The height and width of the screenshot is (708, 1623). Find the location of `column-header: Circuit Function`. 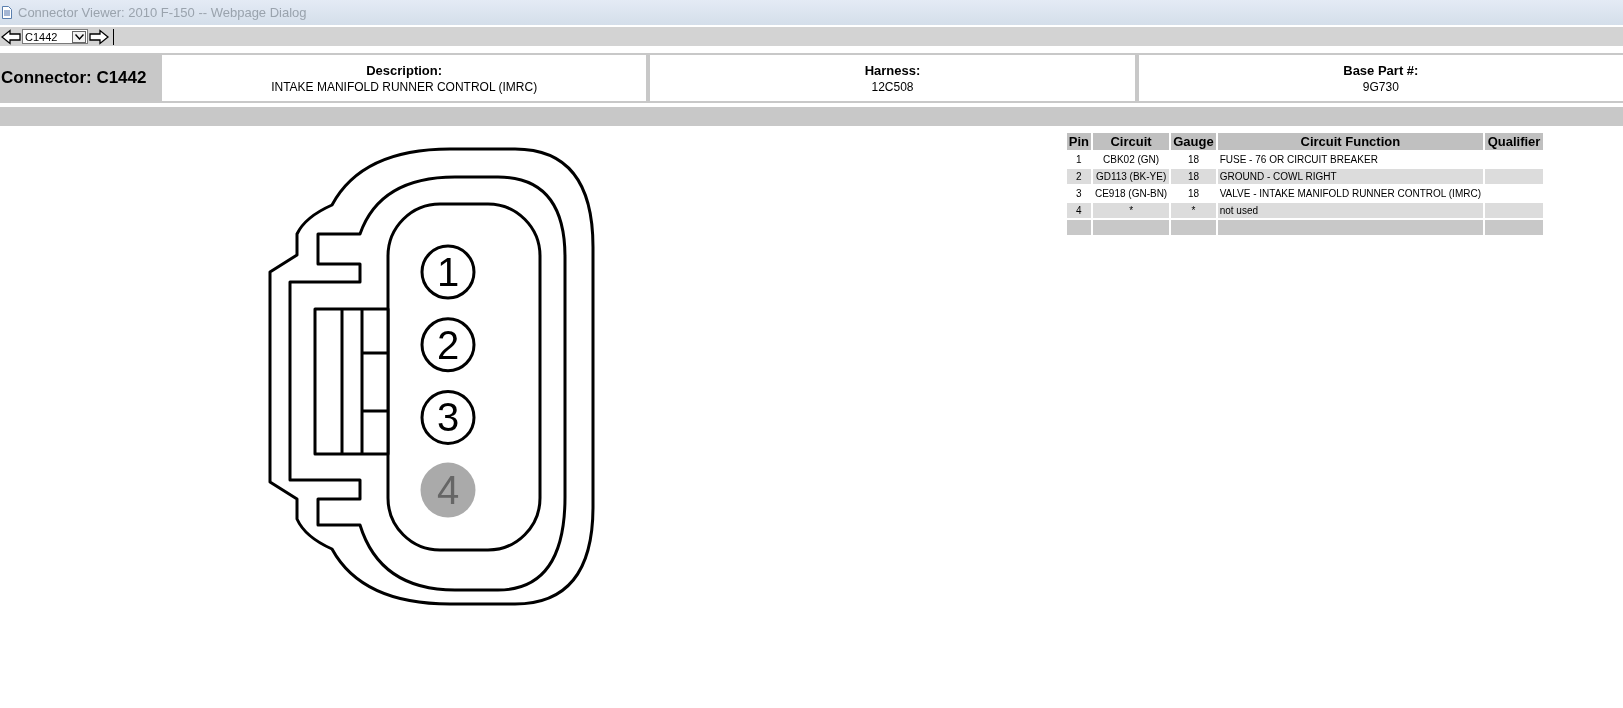

column-header: Circuit Function is located at coordinates (1350, 141).